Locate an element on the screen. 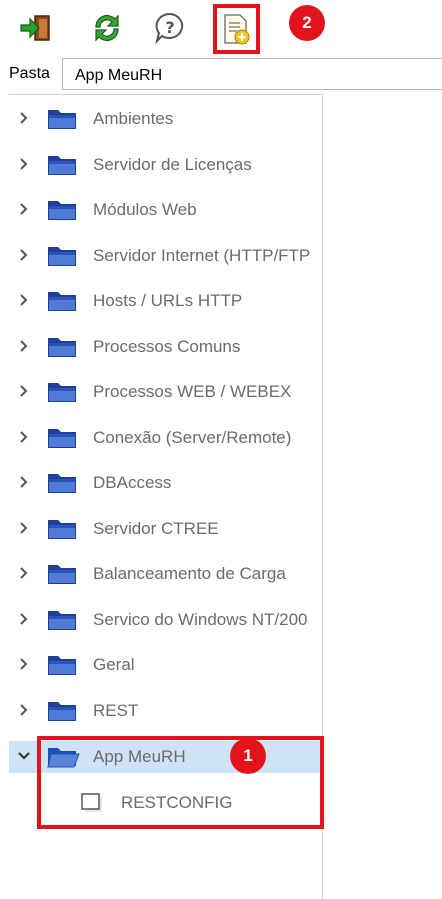 This screenshot has height=899, width=442. refresh-button is located at coordinates (107, 28).